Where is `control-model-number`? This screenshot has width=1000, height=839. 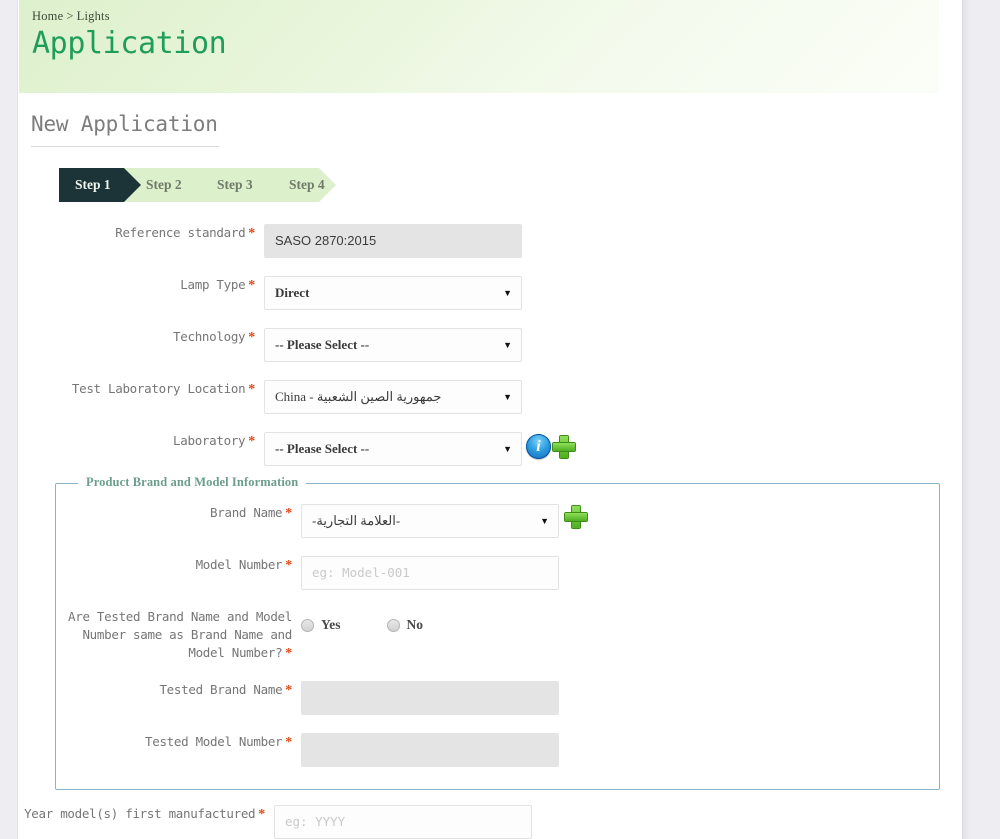
control-model-number is located at coordinates (430, 573).